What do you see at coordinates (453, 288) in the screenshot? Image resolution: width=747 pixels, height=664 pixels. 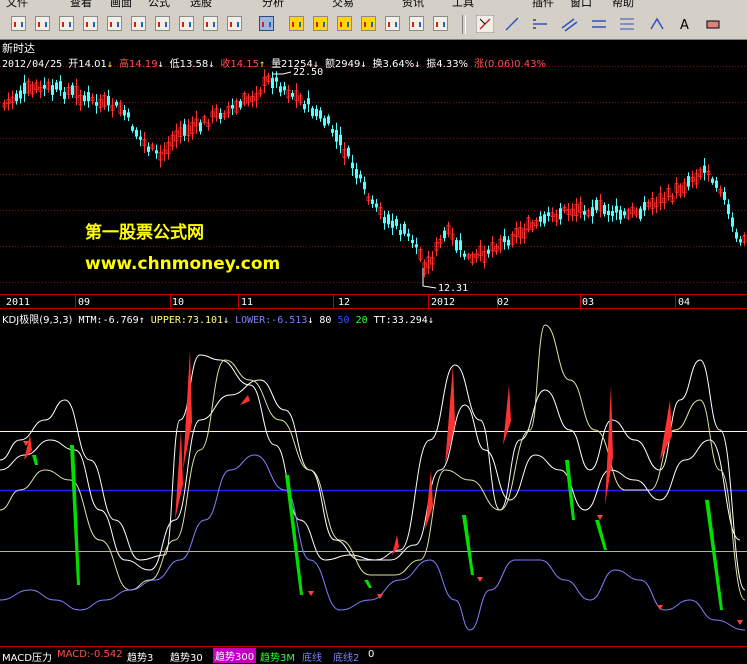 I see `price-low-label: 12.31` at bounding box center [453, 288].